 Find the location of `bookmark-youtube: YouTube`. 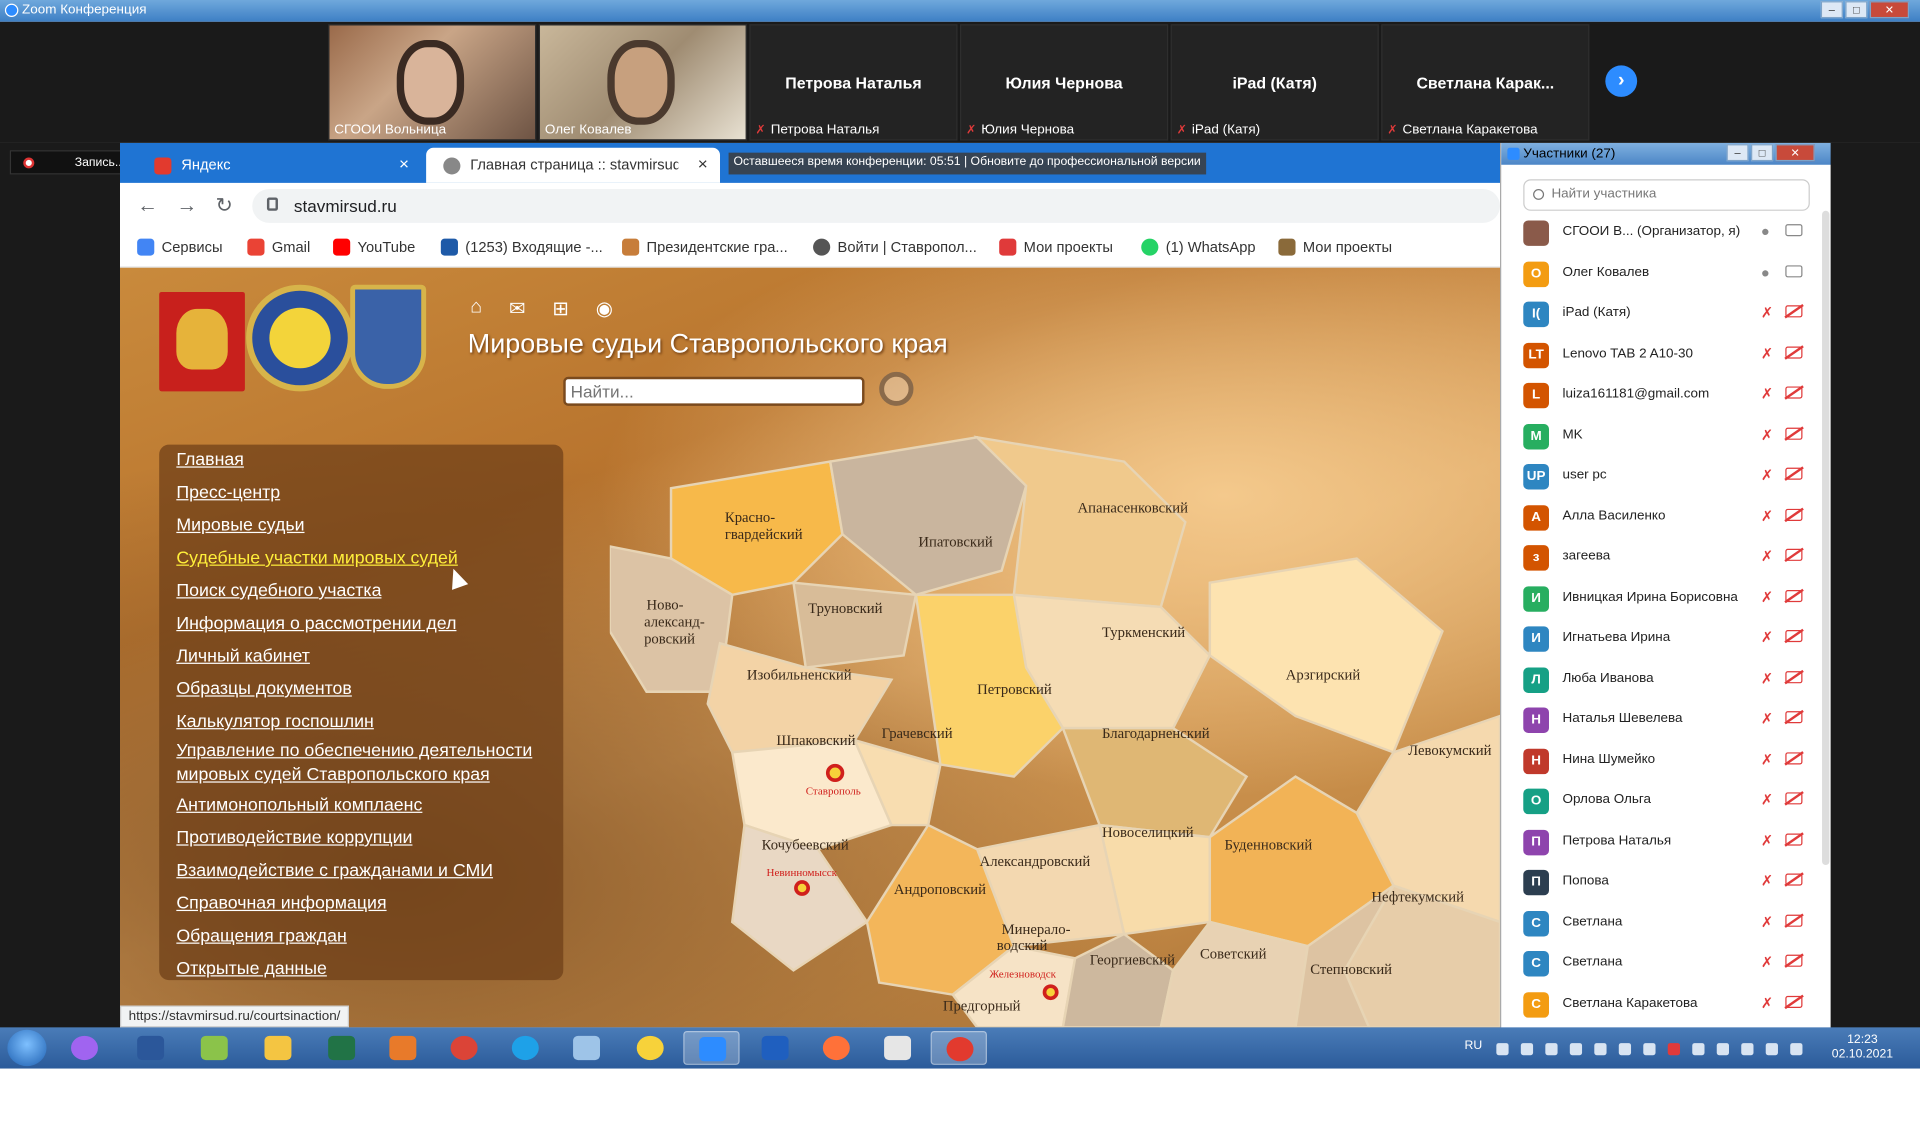

bookmark-youtube: YouTube is located at coordinates (374, 247).